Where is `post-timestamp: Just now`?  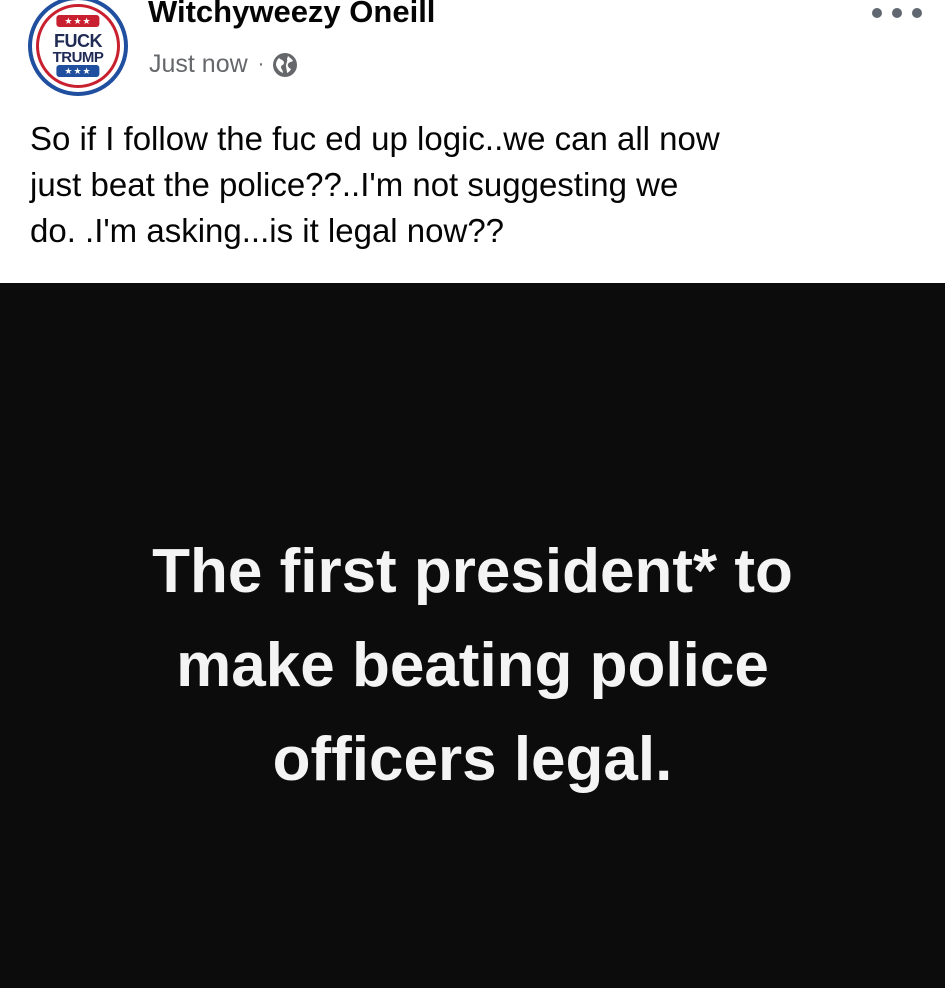
post-timestamp: Just now is located at coordinates (198, 64).